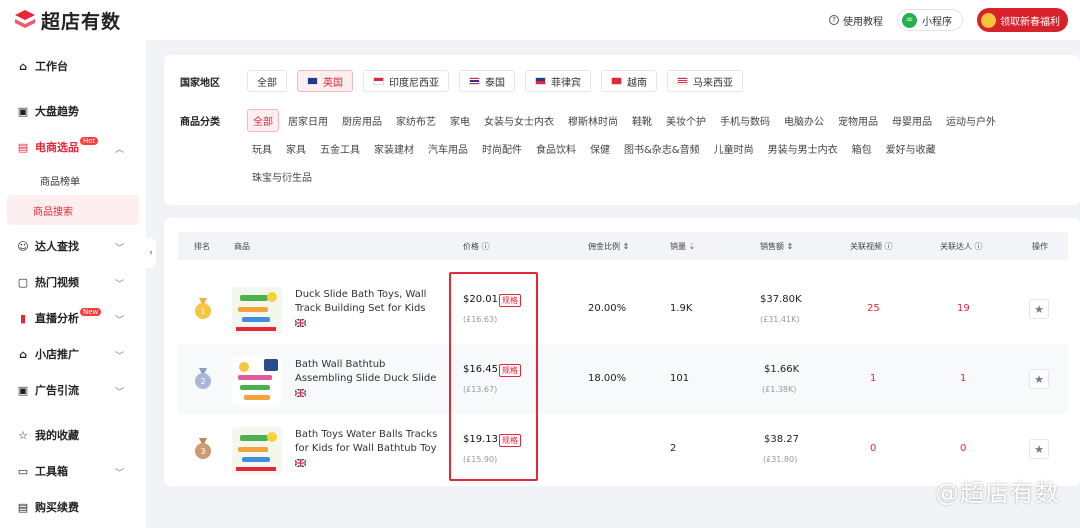  I want to click on sidebar-item-live: ▮ 直播分析 New ﹀, so click(73, 318).